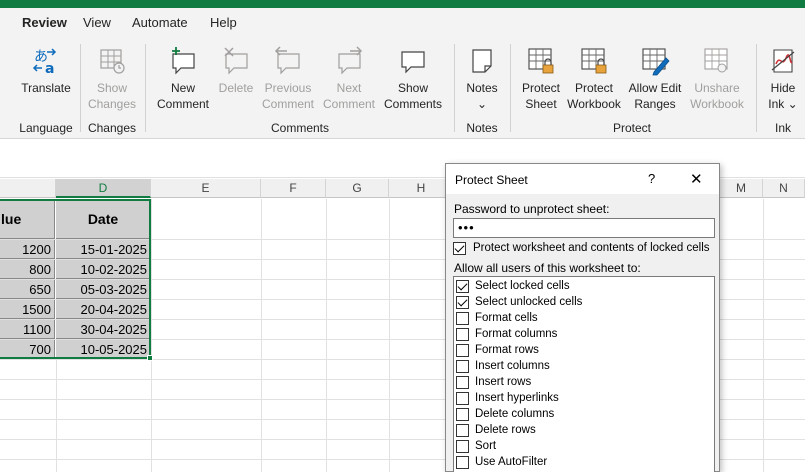 The image size is (805, 472). I want to click on unshare-workbook-icon, so click(716, 60).